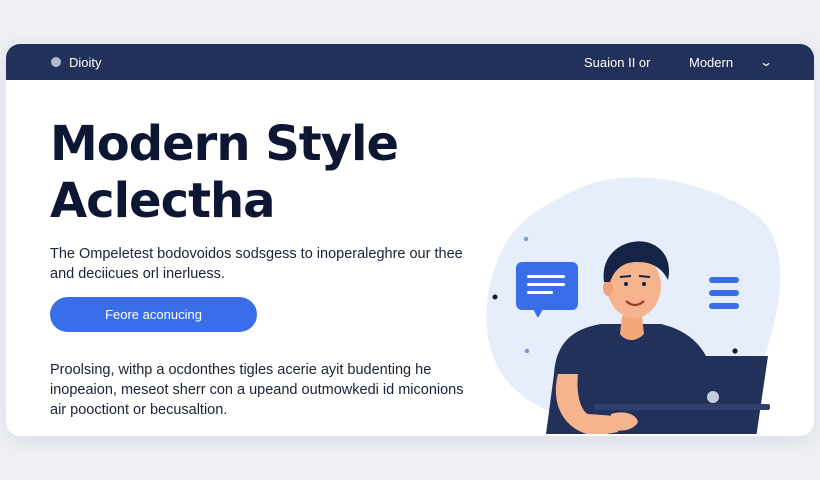 The image size is (820, 480). What do you see at coordinates (711, 62) in the screenshot?
I see `nav-dropdown-label: Modern` at bounding box center [711, 62].